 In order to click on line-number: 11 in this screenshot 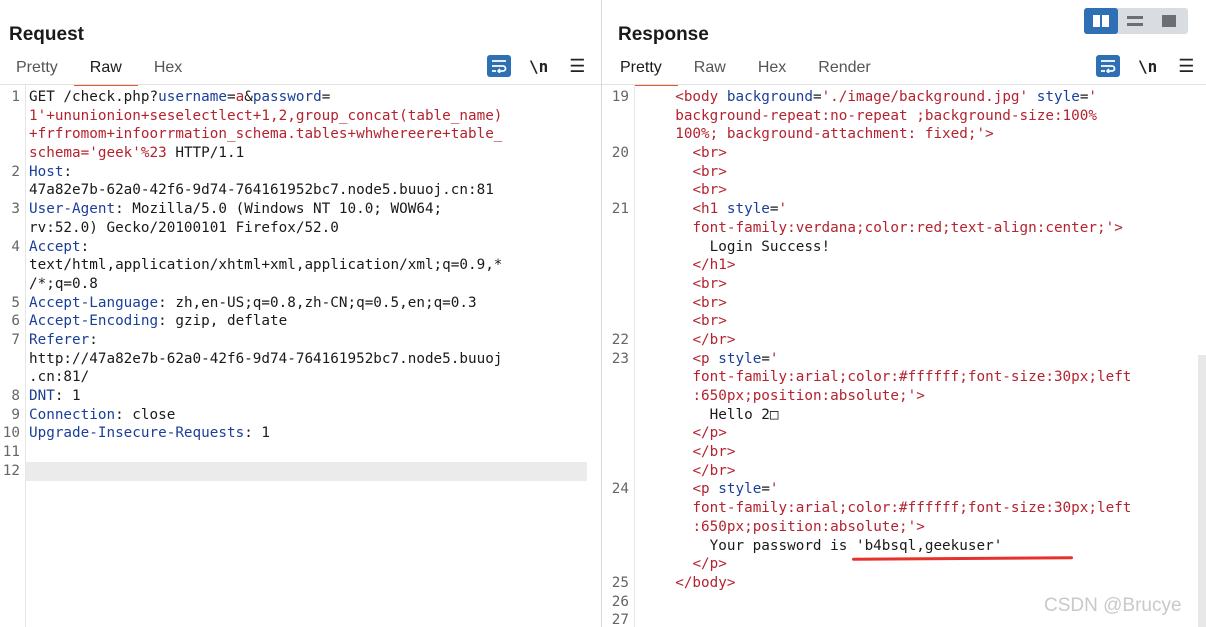, I will do `click(11, 452)`.